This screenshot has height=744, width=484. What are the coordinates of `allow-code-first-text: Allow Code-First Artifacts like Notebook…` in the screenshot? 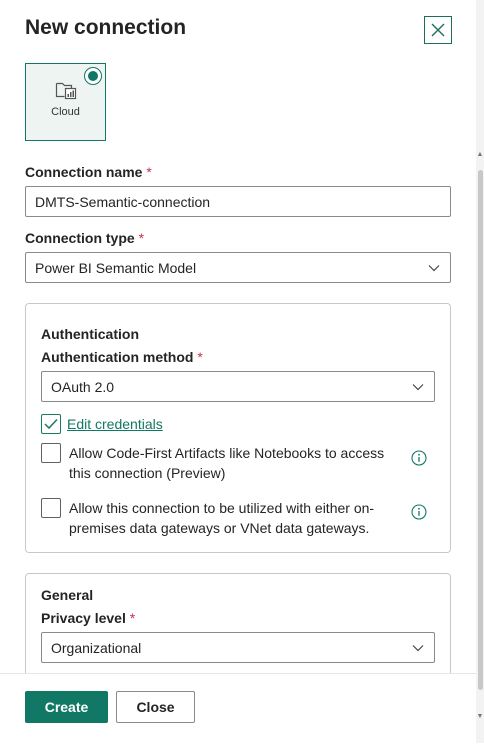 It's located at (226, 463).